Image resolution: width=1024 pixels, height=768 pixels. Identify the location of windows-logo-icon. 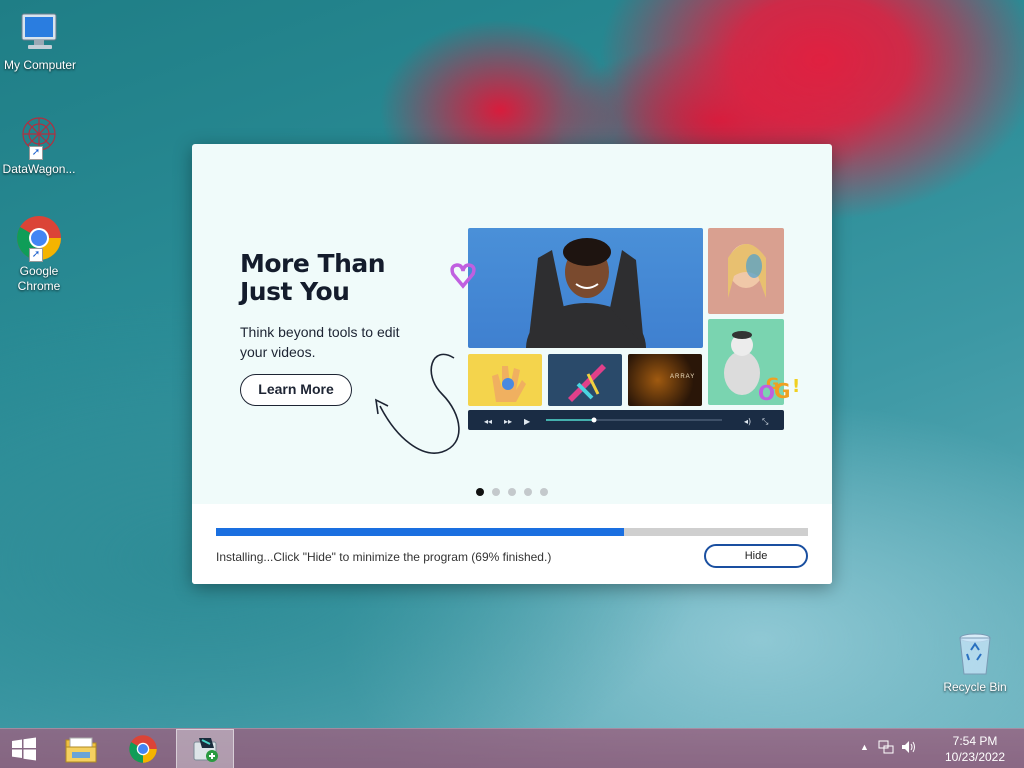
(24, 749).